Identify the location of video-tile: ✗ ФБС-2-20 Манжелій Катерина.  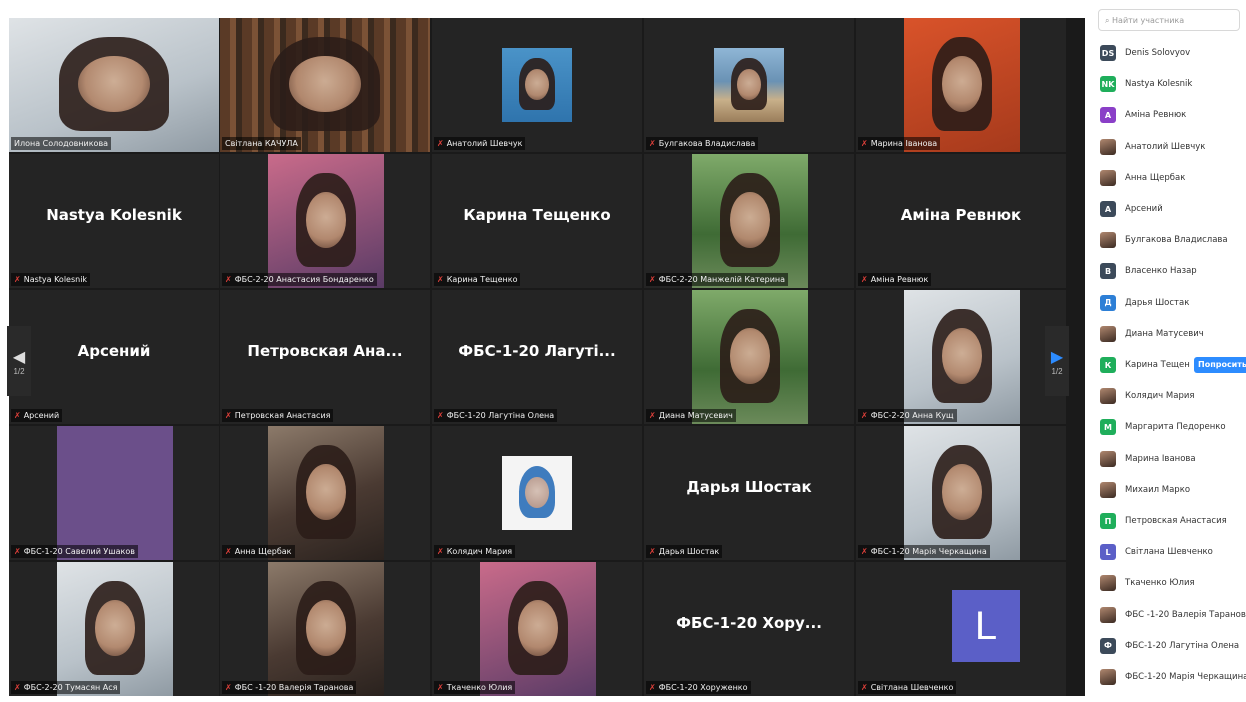
(749, 221).